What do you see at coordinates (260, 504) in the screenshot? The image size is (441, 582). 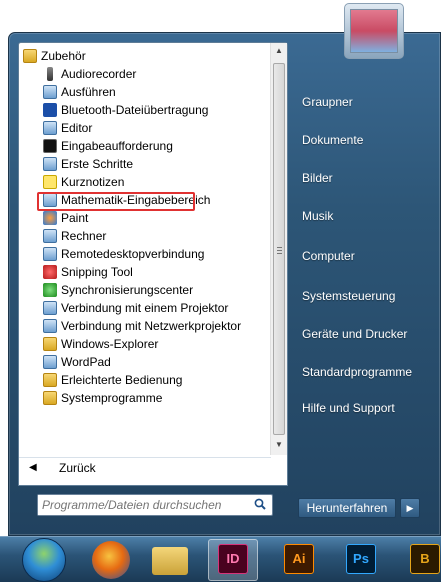 I see `search-icon` at bounding box center [260, 504].